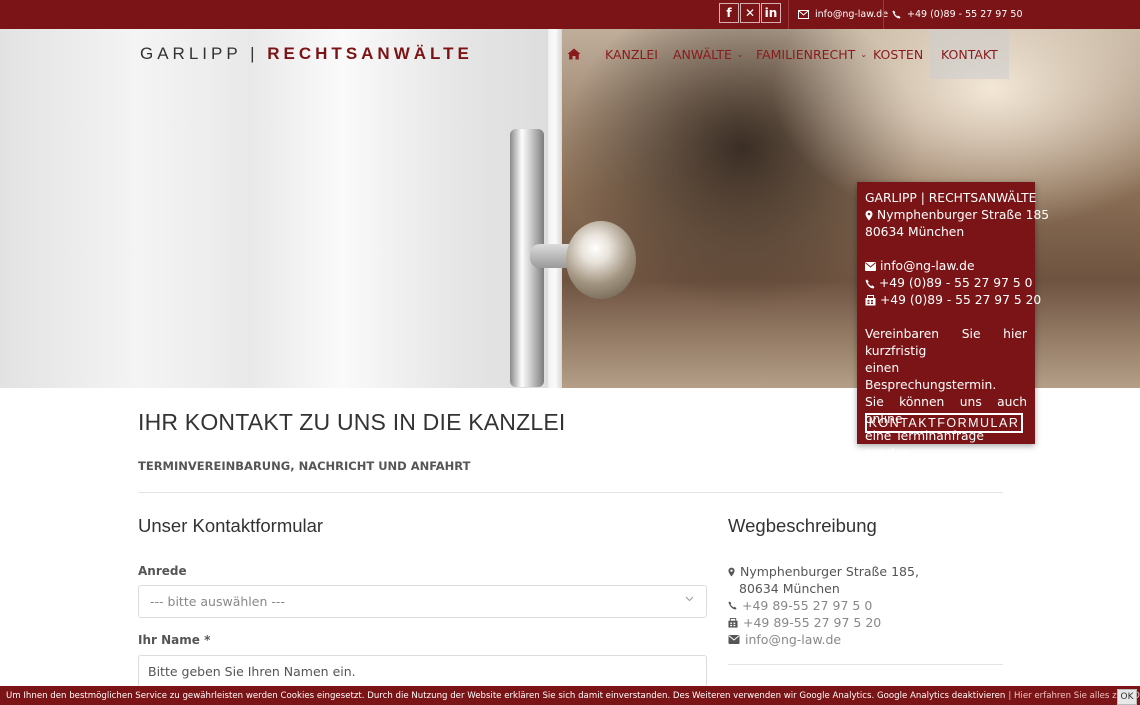 The height and width of the screenshot is (705, 1140). What do you see at coordinates (951, 198) in the screenshot?
I see `contact-box-title: GARLIPP | RECHTSANWÄLTE` at bounding box center [951, 198].